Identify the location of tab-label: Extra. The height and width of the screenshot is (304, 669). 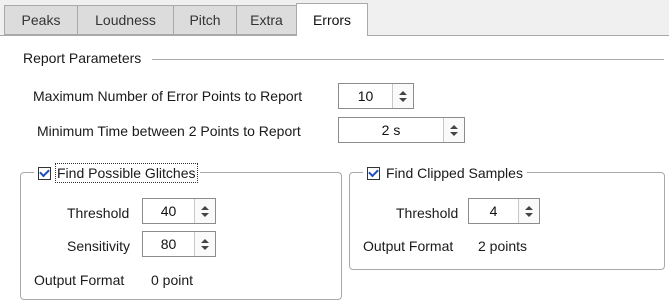
(266, 20).